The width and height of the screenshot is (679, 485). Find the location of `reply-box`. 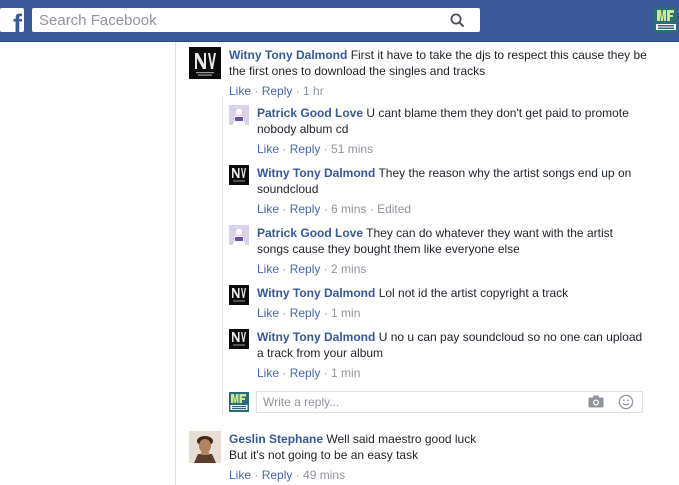

reply-box is located at coordinates (449, 402).